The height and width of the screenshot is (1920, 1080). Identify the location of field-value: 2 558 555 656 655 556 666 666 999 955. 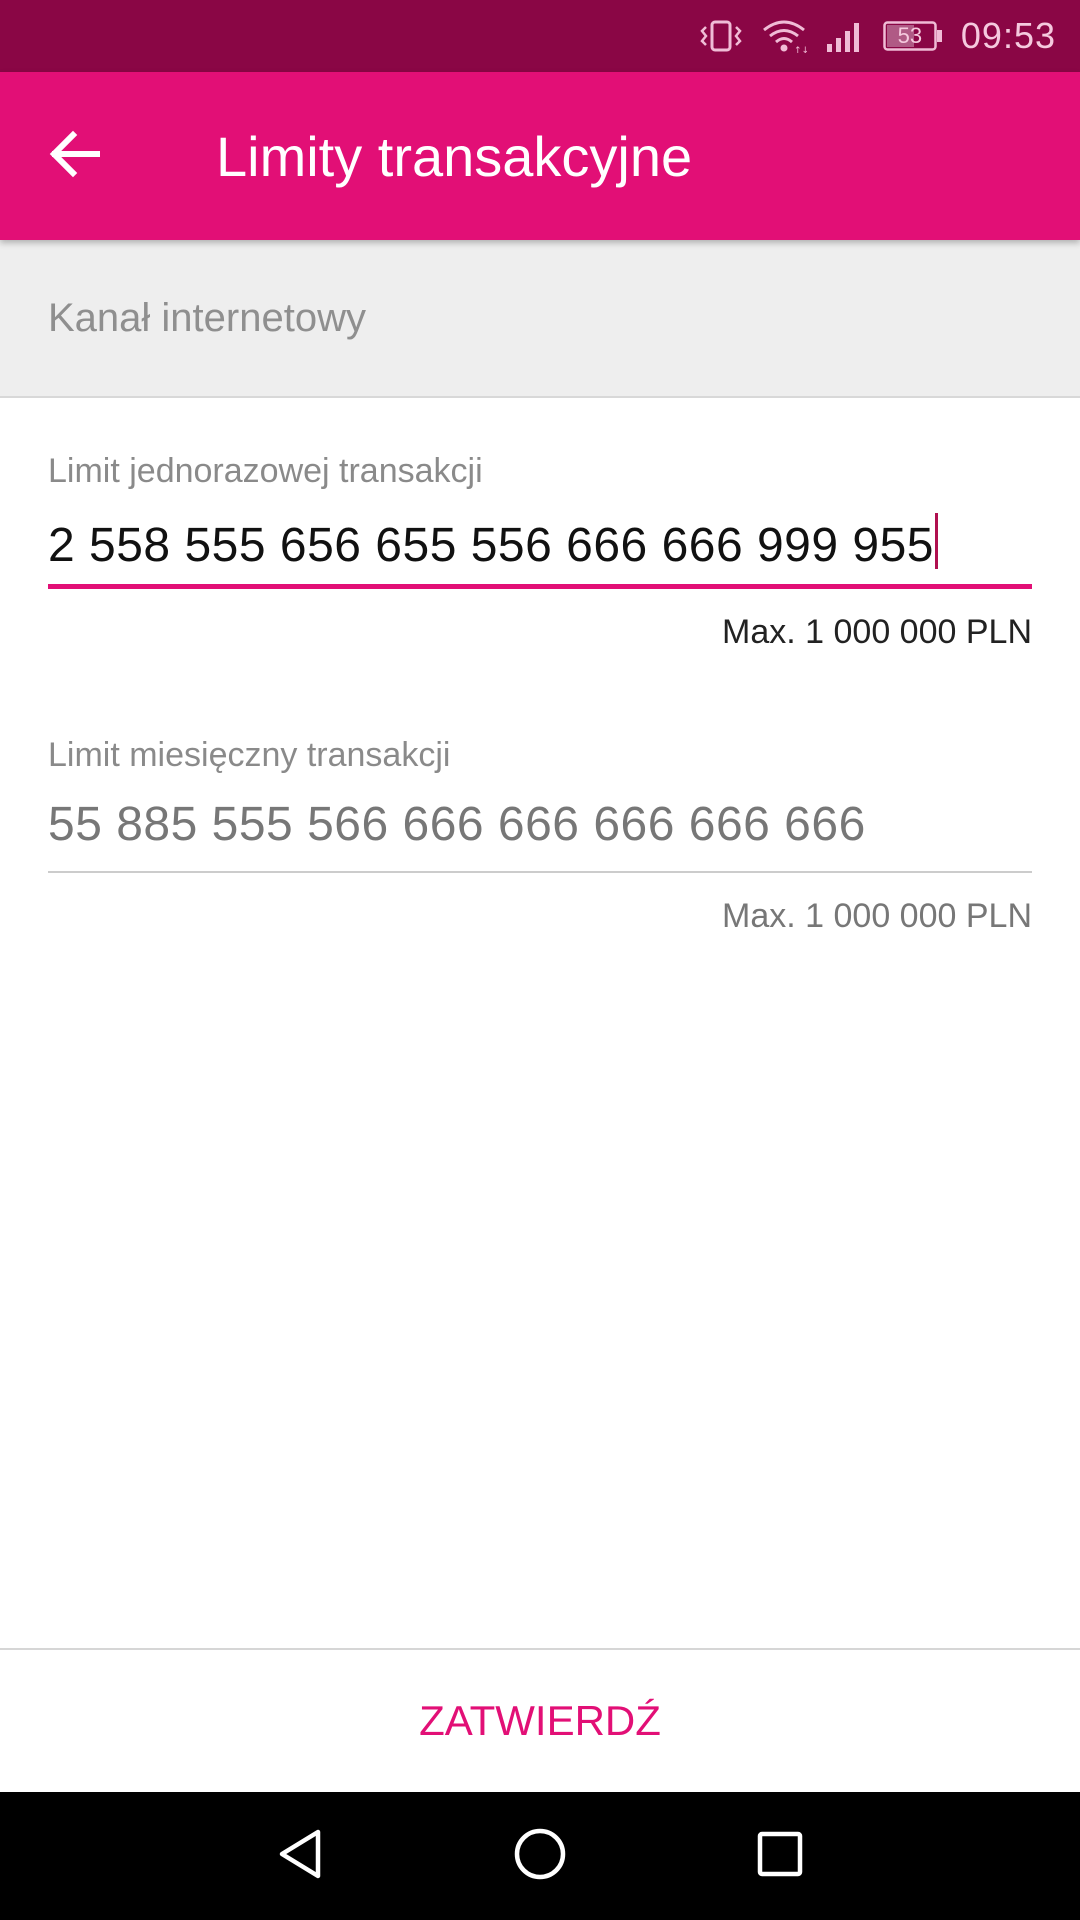
(491, 545).